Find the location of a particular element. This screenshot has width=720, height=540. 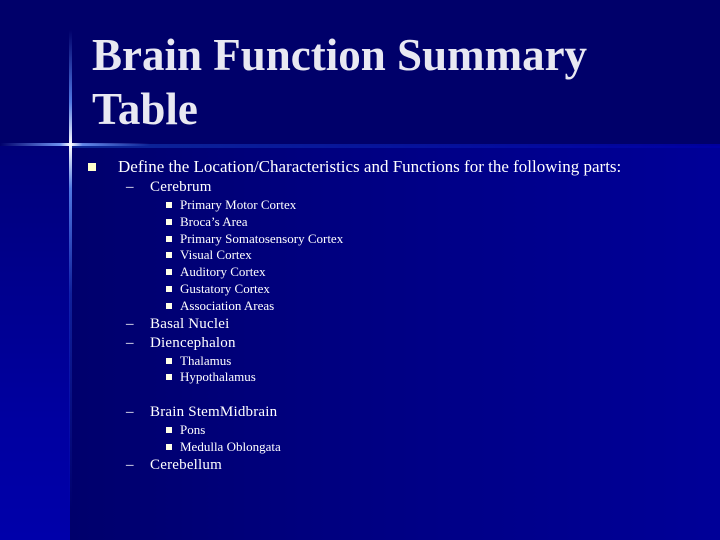

section-label: Cerebrum is located at coordinates (181, 187).